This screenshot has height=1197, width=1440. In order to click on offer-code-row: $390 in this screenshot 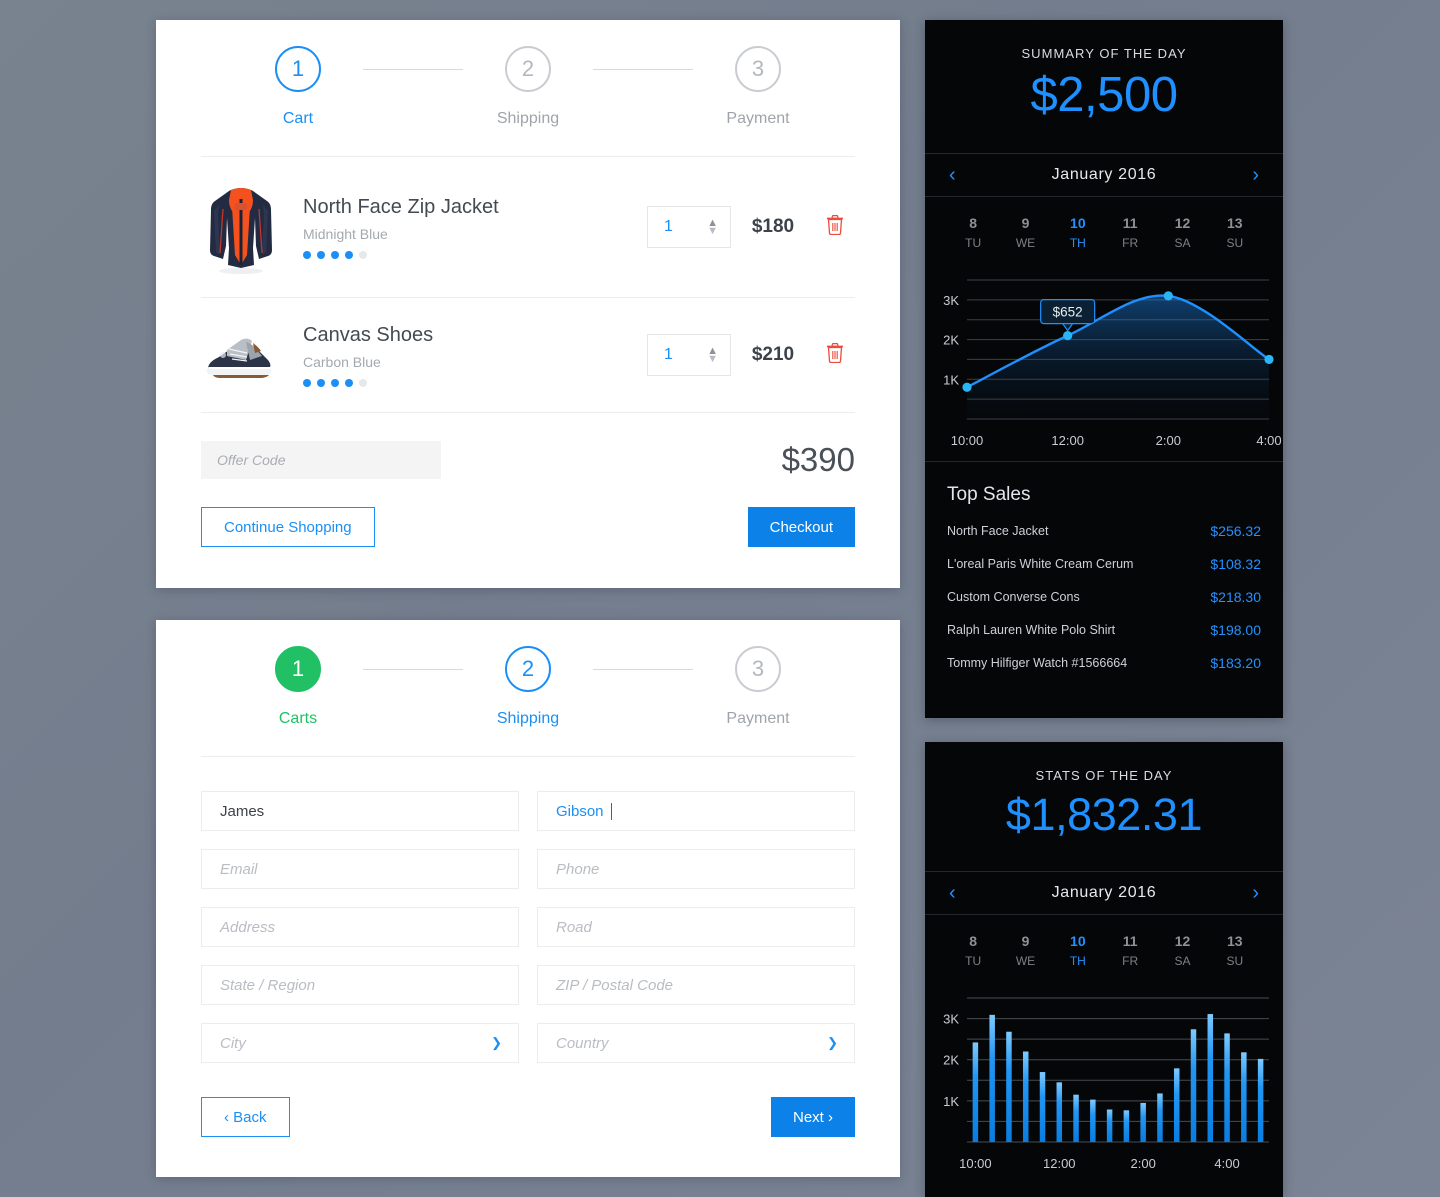, I will do `click(528, 460)`.